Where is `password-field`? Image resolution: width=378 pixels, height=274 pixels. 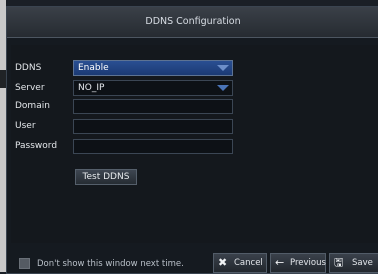
password-field is located at coordinates (153, 146).